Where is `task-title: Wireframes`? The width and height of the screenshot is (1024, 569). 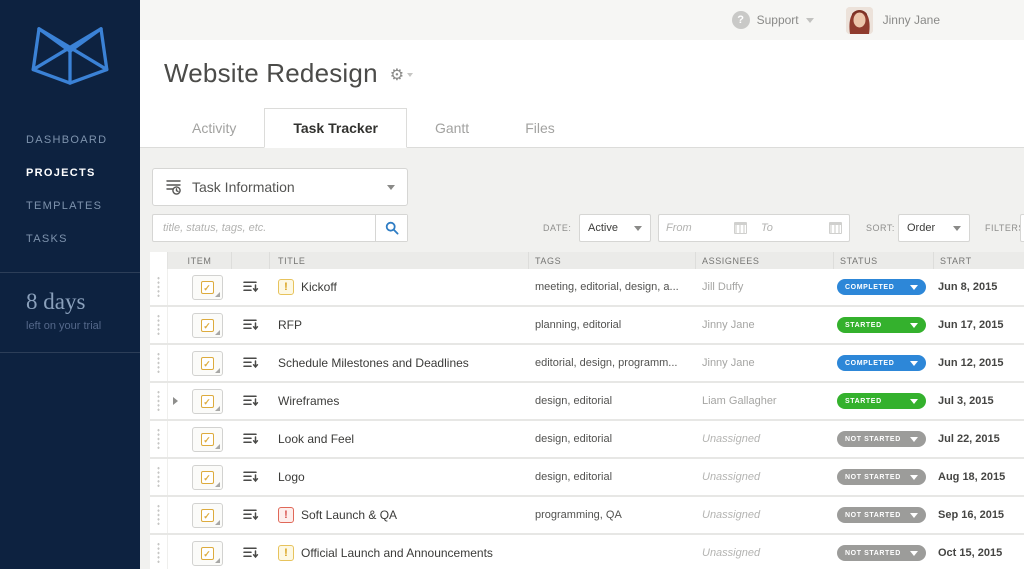
task-title: Wireframes is located at coordinates (308, 401).